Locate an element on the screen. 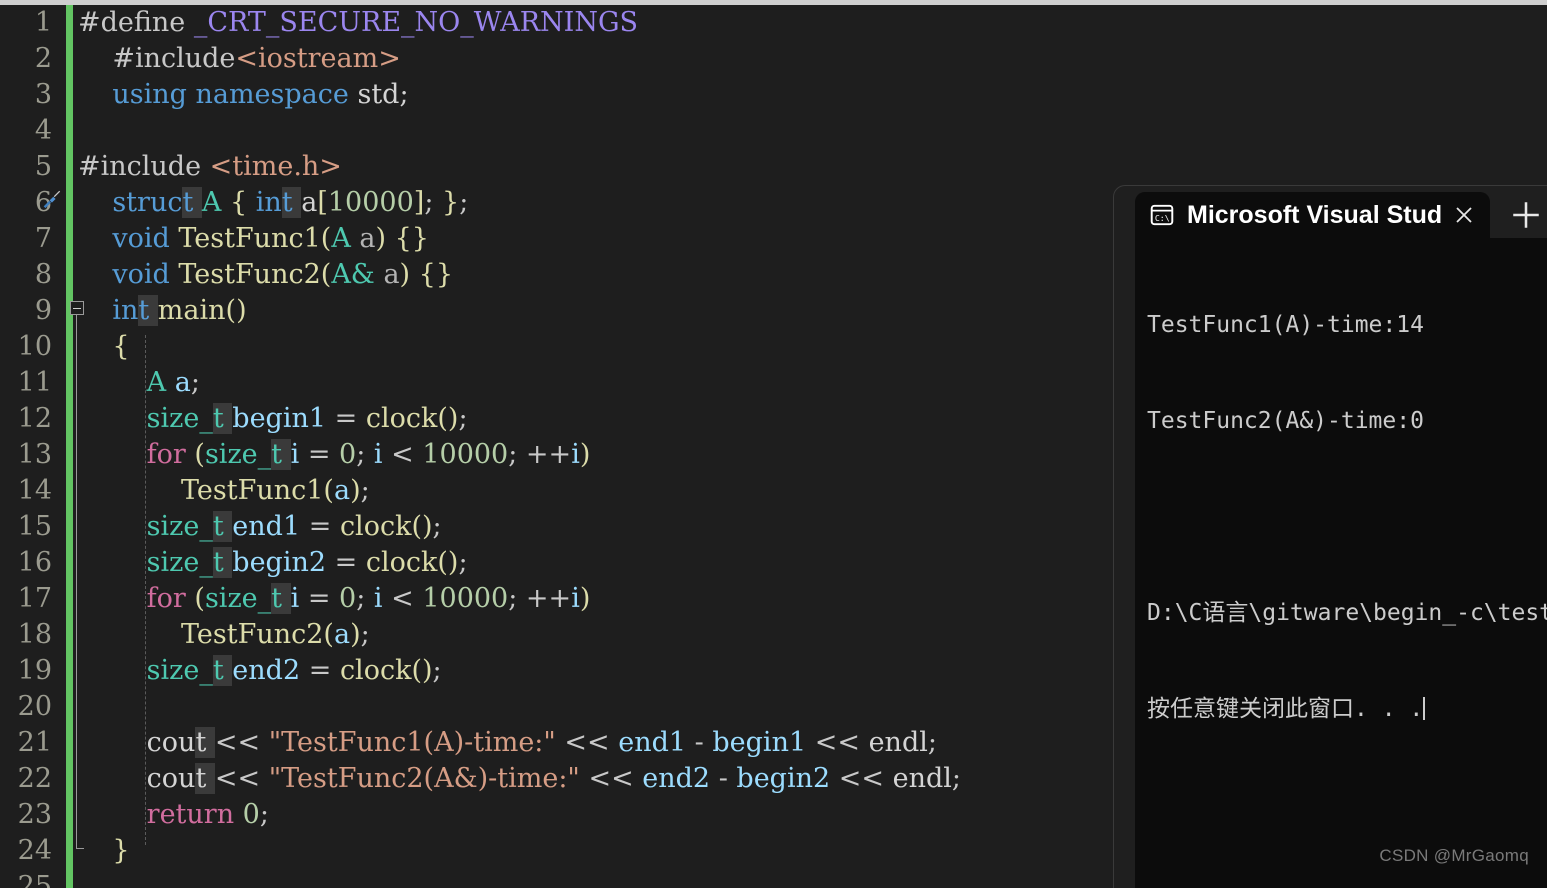  line-number: 23 is located at coordinates (34, 814).